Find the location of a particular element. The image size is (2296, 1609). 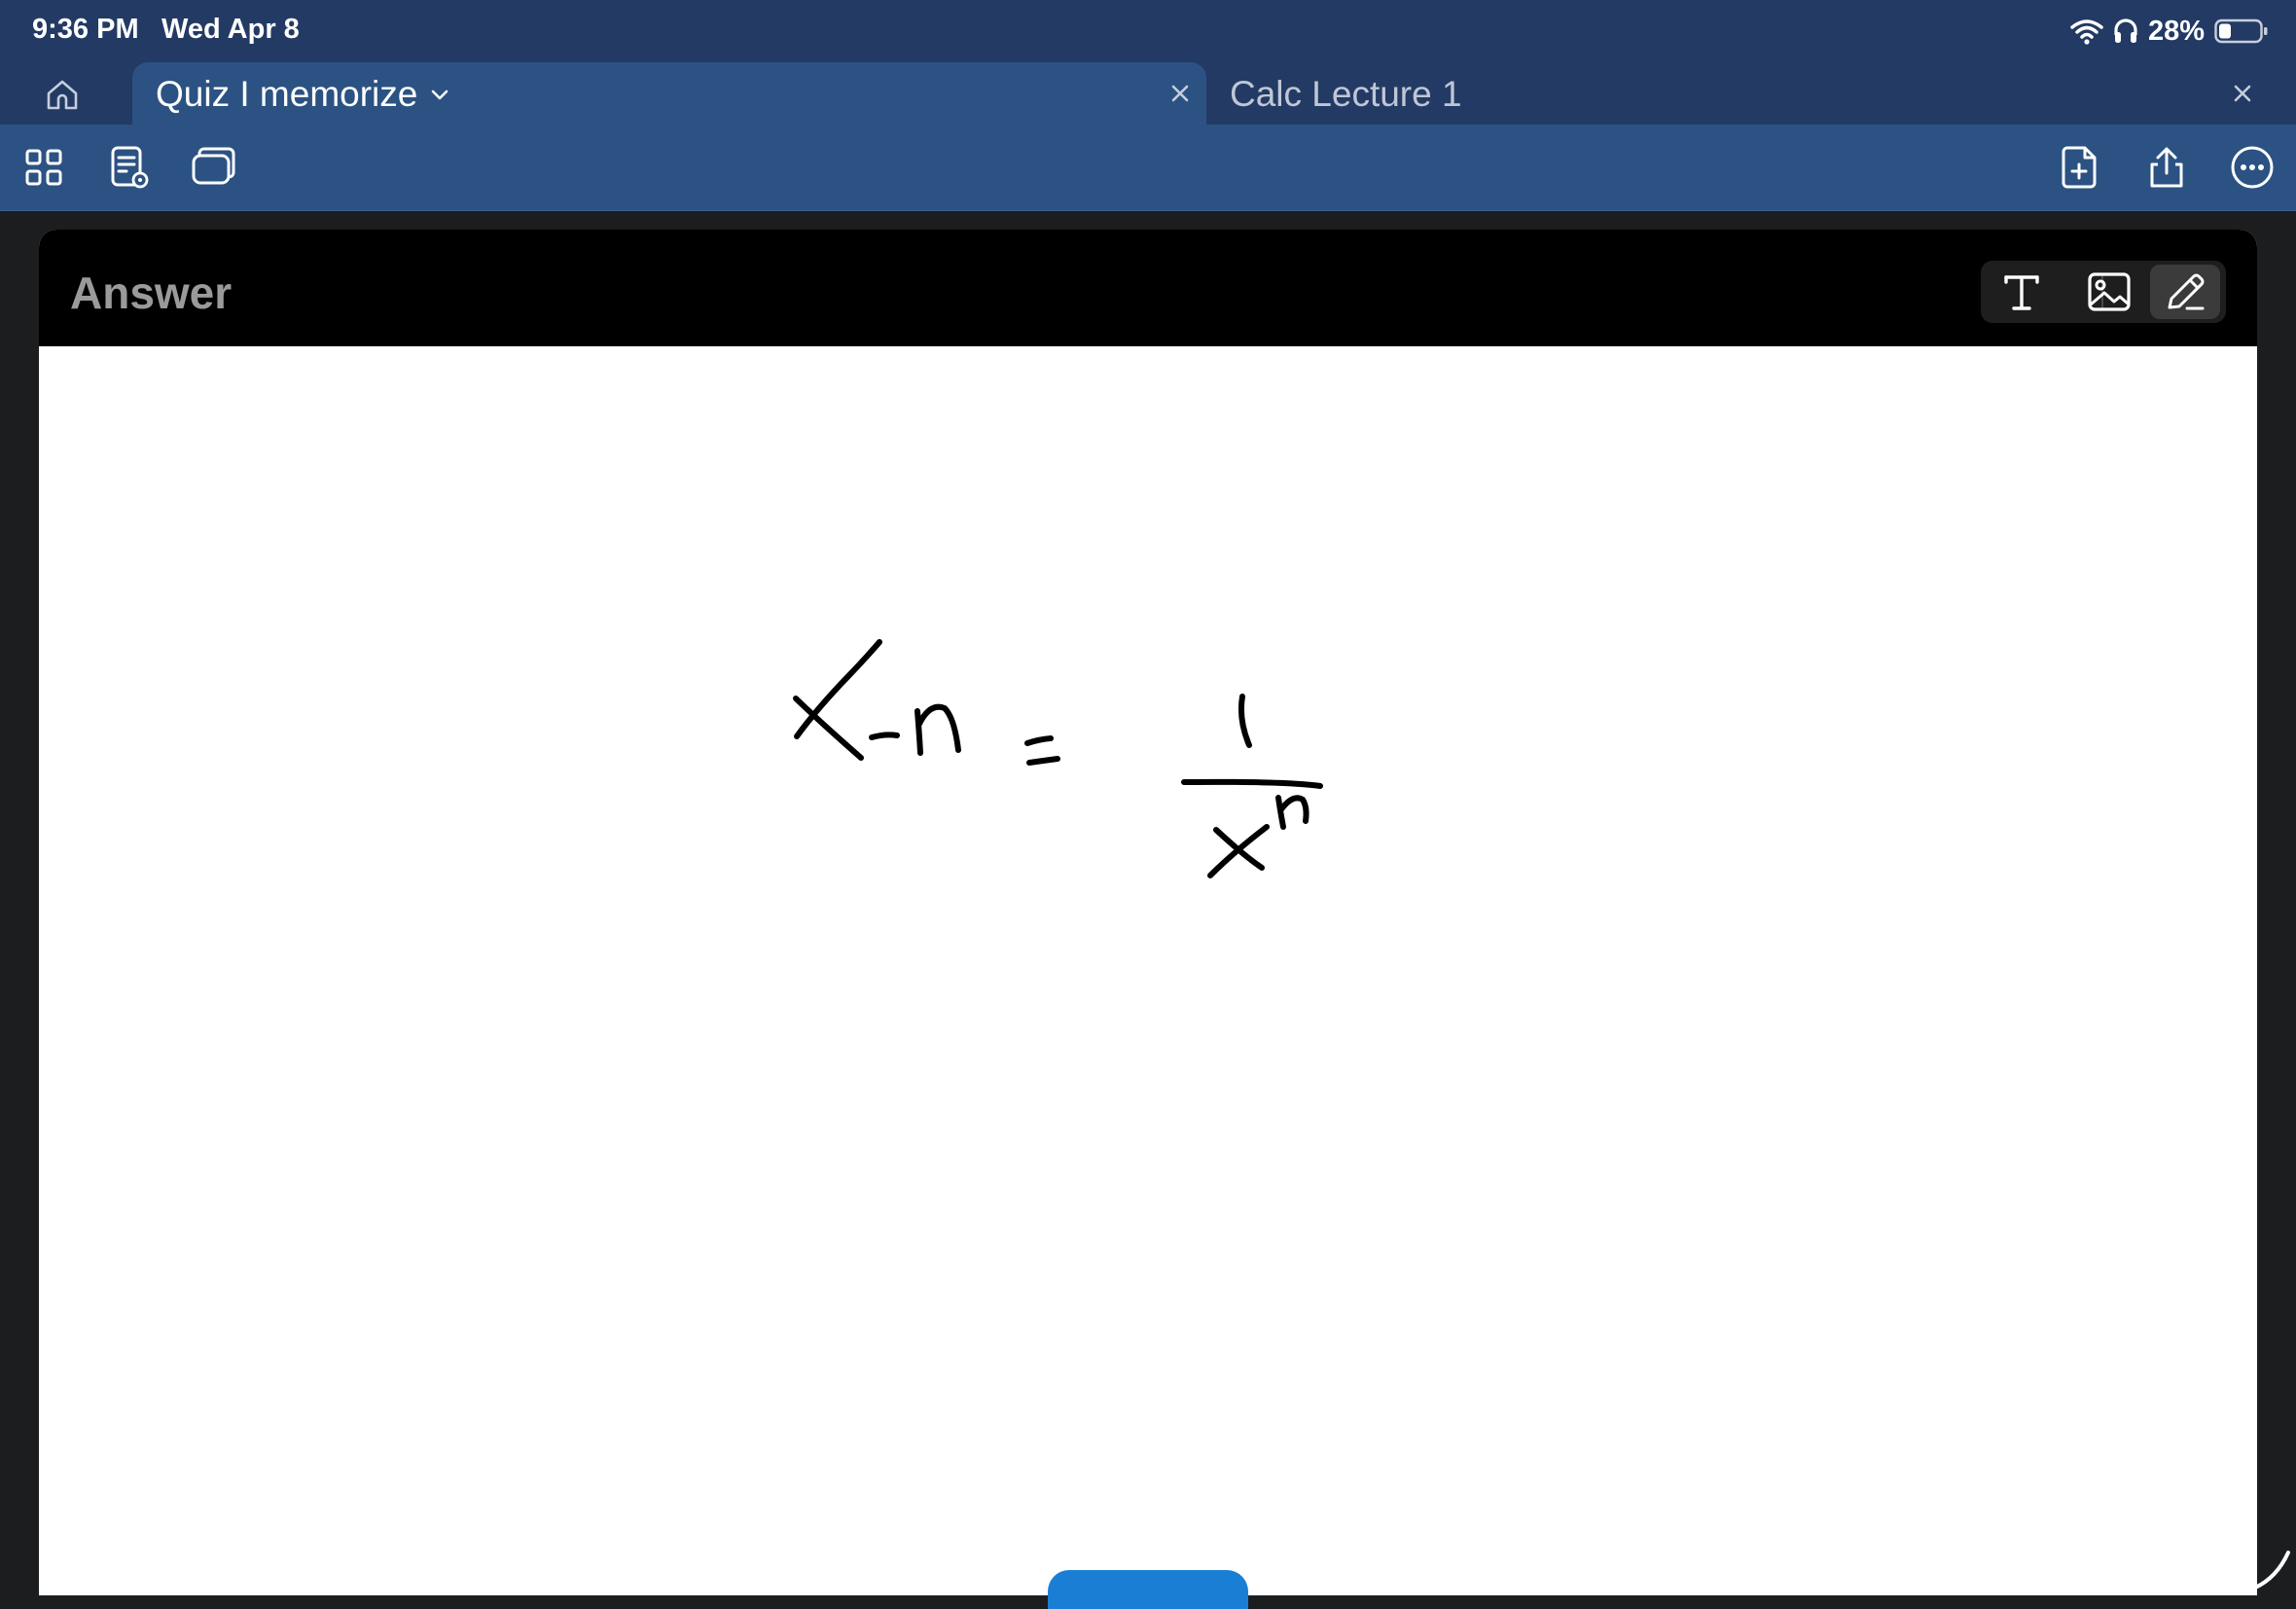

text-mode-icon is located at coordinates (2021, 293).